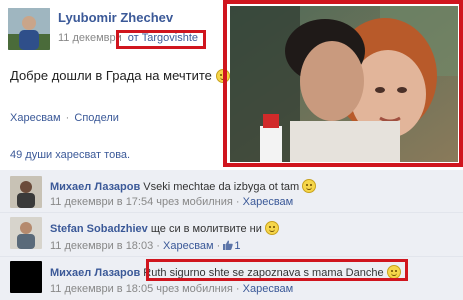 The width and height of the screenshot is (463, 300). Describe the element at coordinates (64, 118) in the screenshot. I see `post-actions: Харесвам · Сподели` at that location.